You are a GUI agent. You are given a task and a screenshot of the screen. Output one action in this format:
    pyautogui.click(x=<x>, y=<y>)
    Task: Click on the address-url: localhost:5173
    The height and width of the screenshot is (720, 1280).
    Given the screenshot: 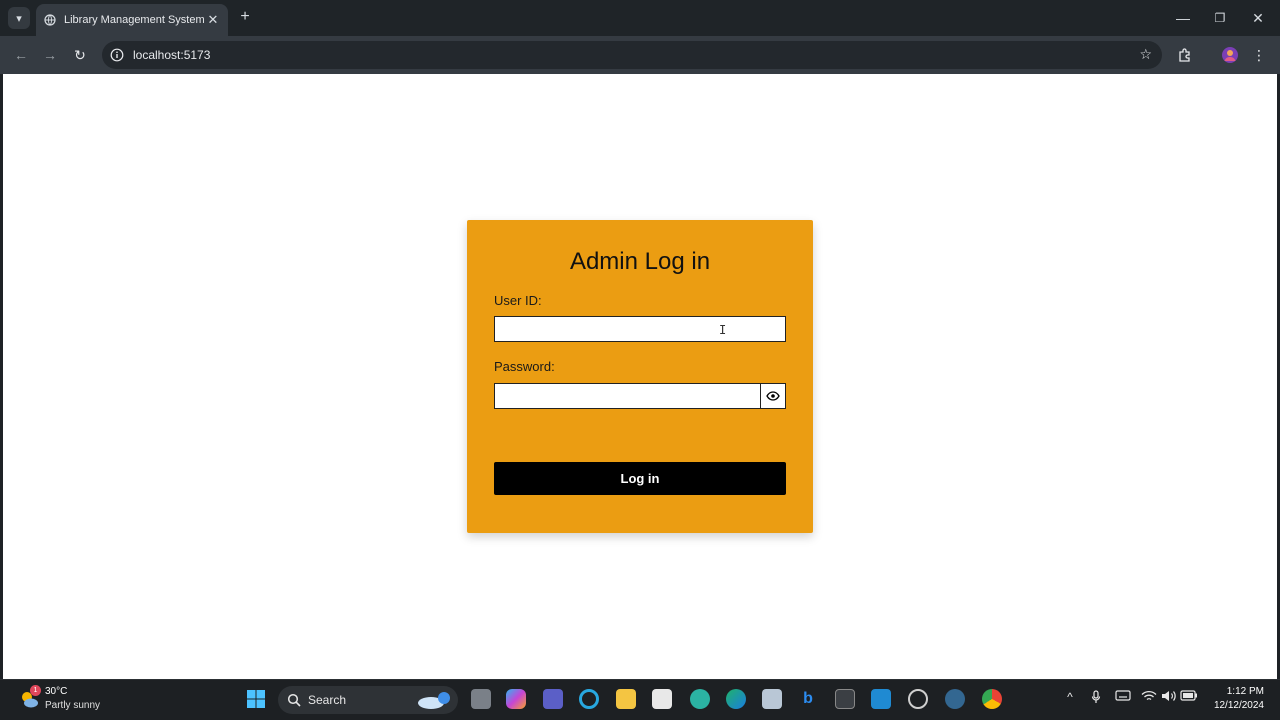 What is the action you would take?
    pyautogui.click(x=172, y=55)
    